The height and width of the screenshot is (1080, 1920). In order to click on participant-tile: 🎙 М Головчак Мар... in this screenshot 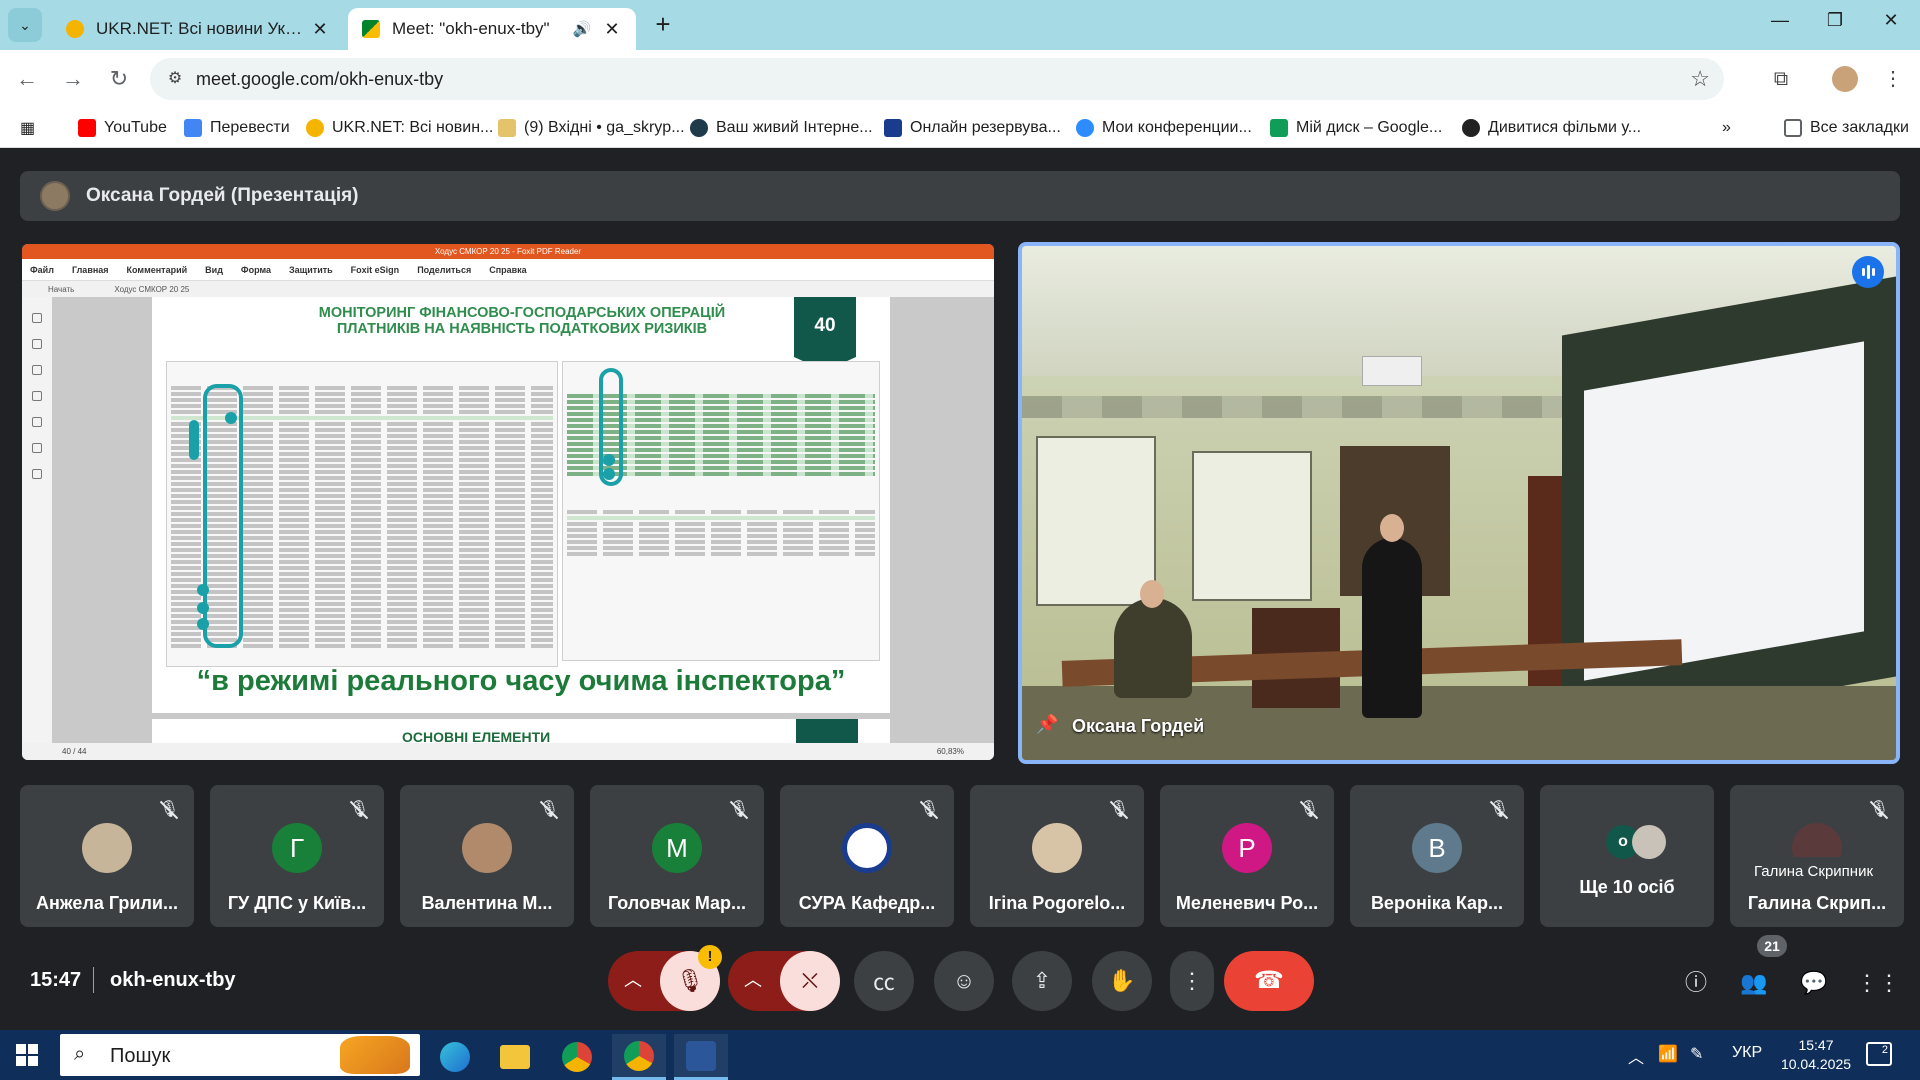, I will do `click(677, 856)`.